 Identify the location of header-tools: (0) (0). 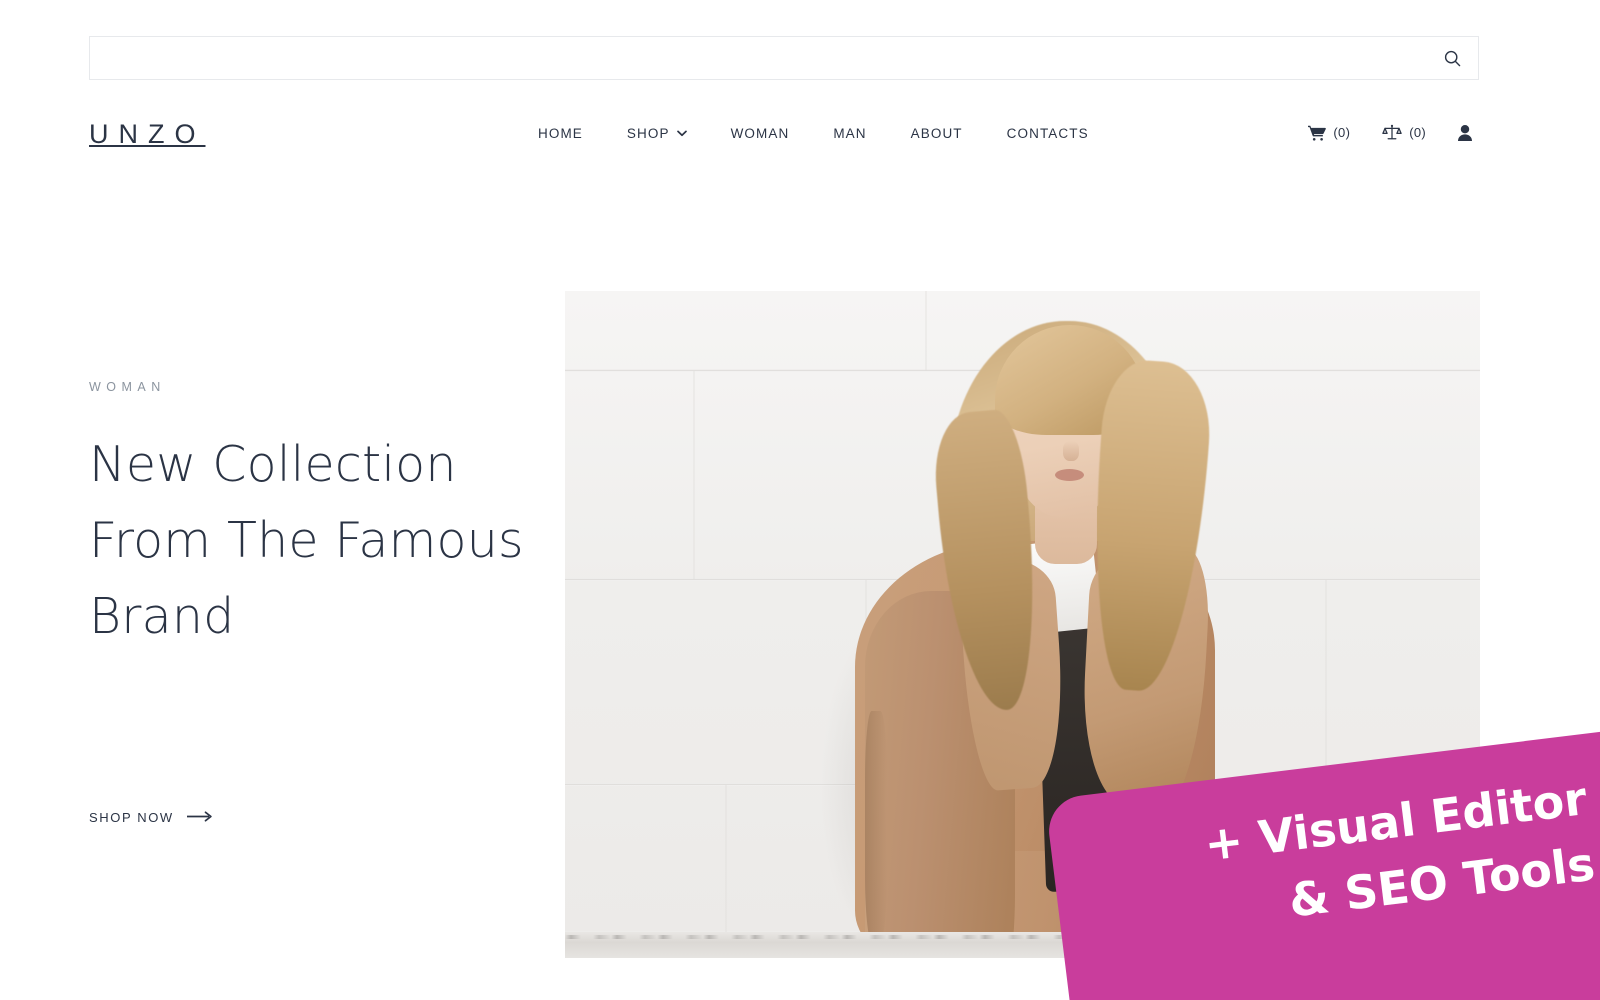
(1390, 132).